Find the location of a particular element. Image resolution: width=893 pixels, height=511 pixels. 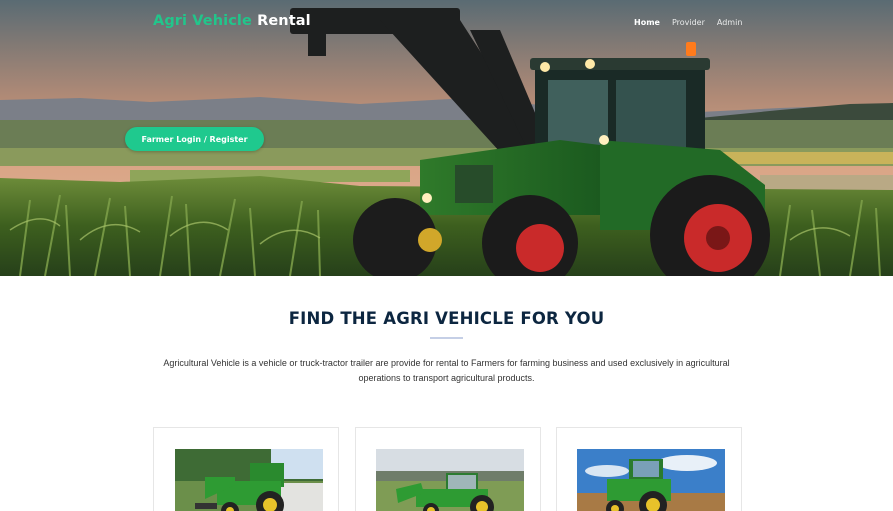

main-nav: Home Provider Admin is located at coordinates (694, 22).